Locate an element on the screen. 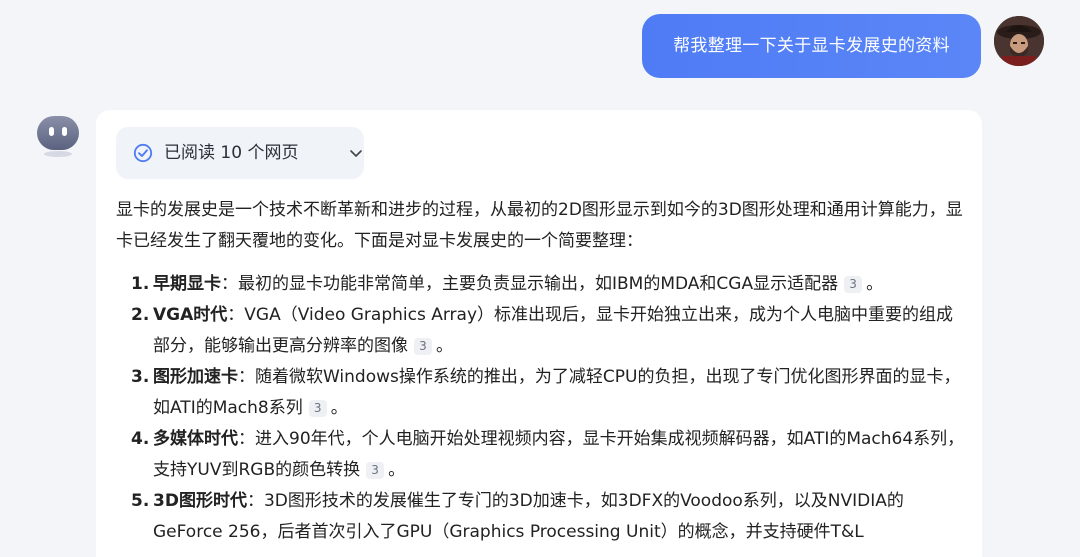 This screenshot has height=557, width=1080. list-item-number: 3. is located at coordinates (140, 377).